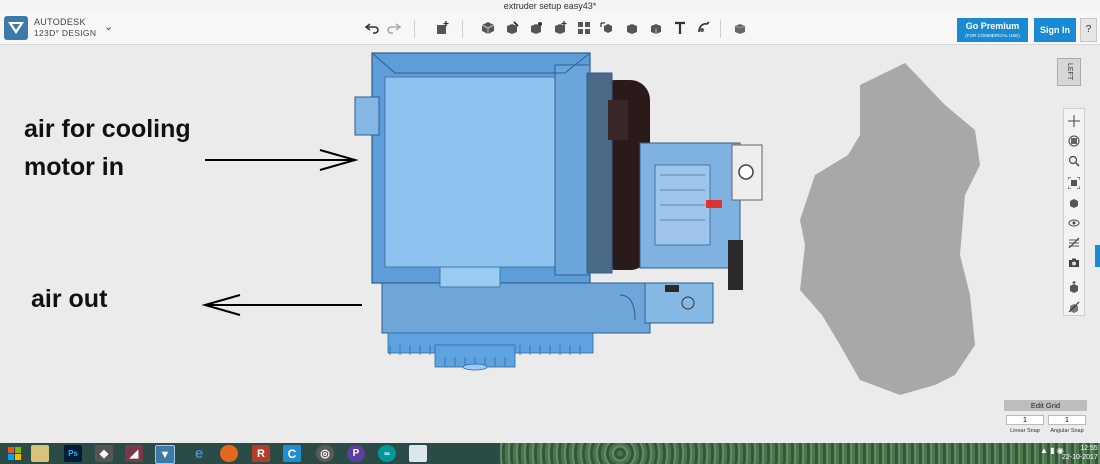 Image resolution: width=1100 pixels, height=464 pixels. Describe the element at coordinates (229, 453) in the screenshot. I see `firefox-icon` at that location.